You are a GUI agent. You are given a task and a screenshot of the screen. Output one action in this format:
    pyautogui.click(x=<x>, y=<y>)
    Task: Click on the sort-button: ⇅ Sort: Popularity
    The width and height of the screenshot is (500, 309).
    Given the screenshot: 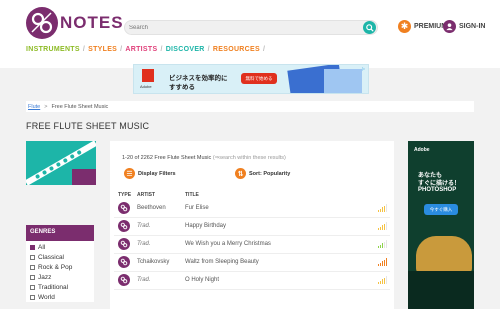 What is the action you would take?
    pyautogui.click(x=262, y=173)
    